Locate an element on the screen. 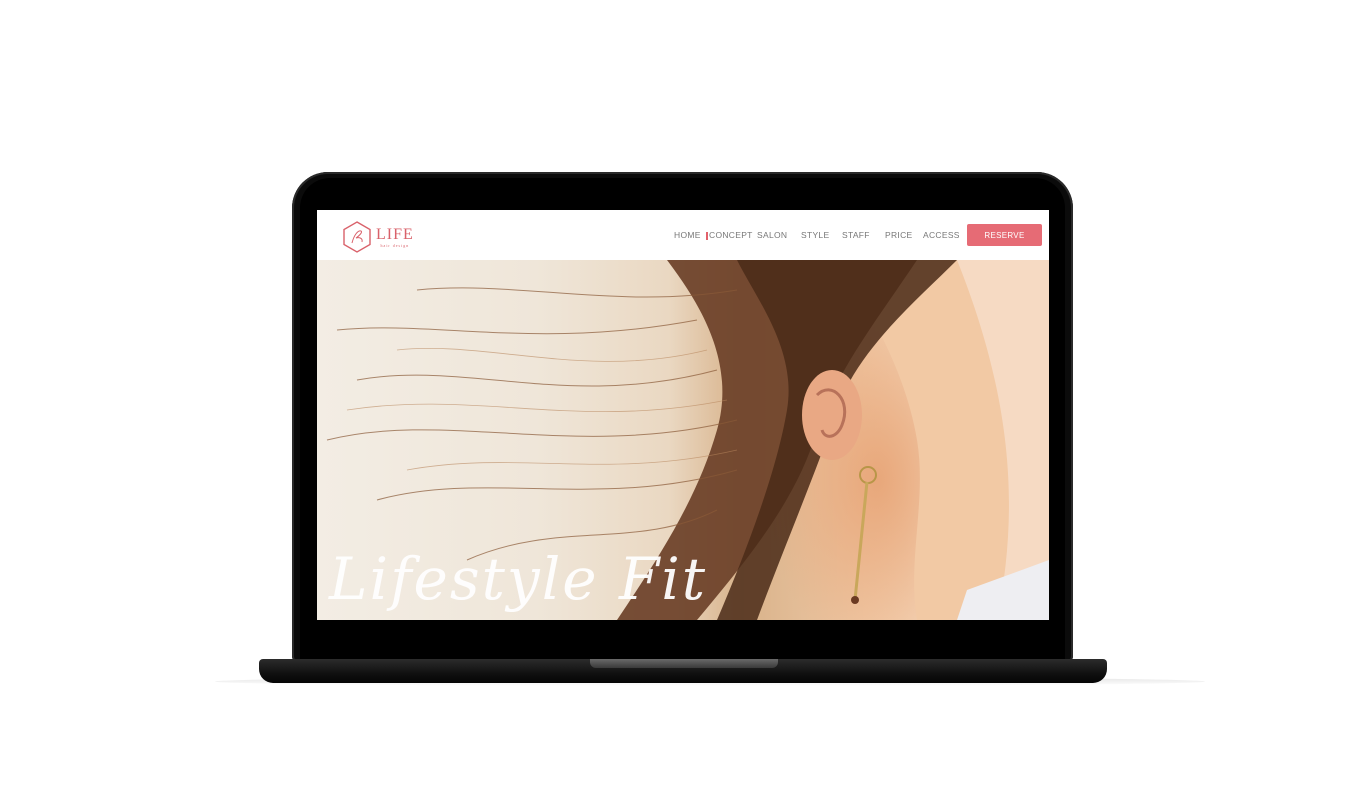  nav-item-home: HOME is located at coordinates (687, 235).